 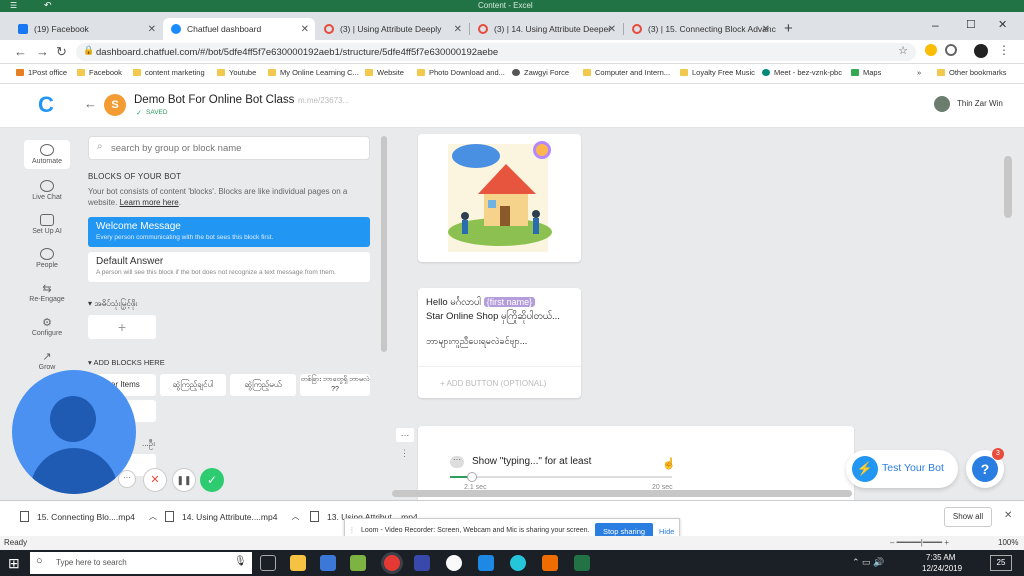 I want to click on loom-finish-icon: ✓, so click(x=212, y=480).